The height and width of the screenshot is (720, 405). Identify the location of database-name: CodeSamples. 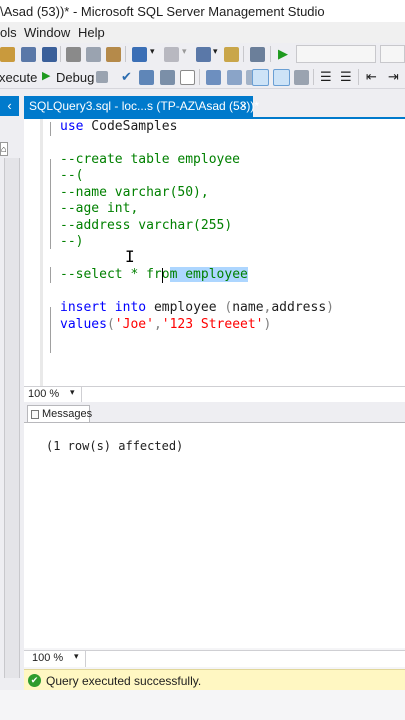
(130, 126).